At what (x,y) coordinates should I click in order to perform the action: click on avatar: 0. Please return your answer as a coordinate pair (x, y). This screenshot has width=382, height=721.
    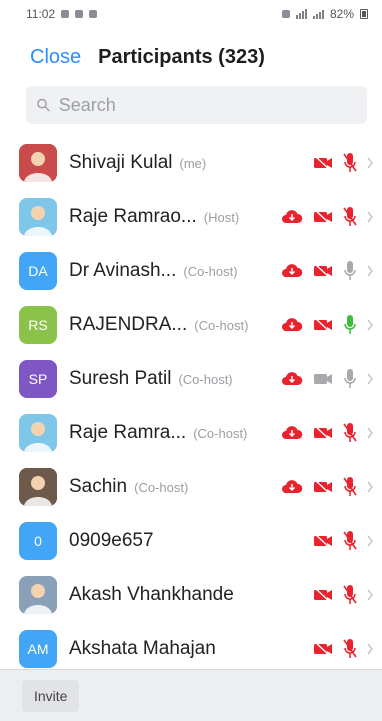
    Looking at the image, I should click on (38, 541).